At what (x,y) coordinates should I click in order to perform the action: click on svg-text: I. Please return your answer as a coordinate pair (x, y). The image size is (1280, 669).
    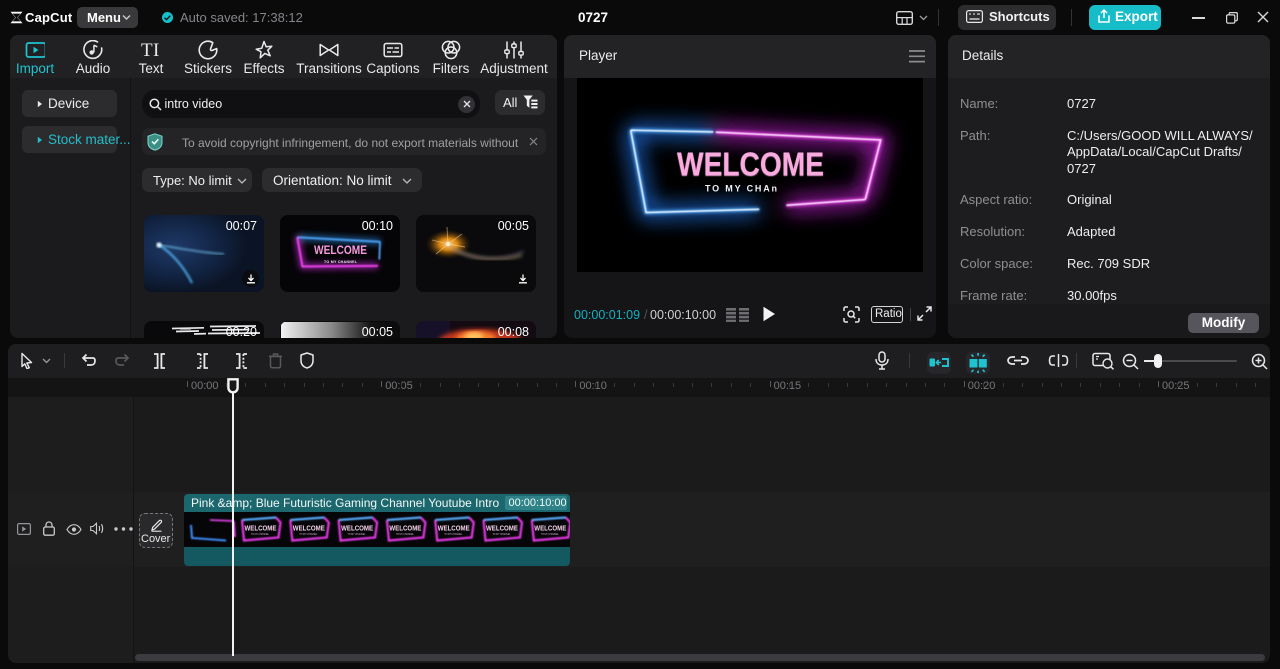
    Looking at the image, I should click on (156, 50).